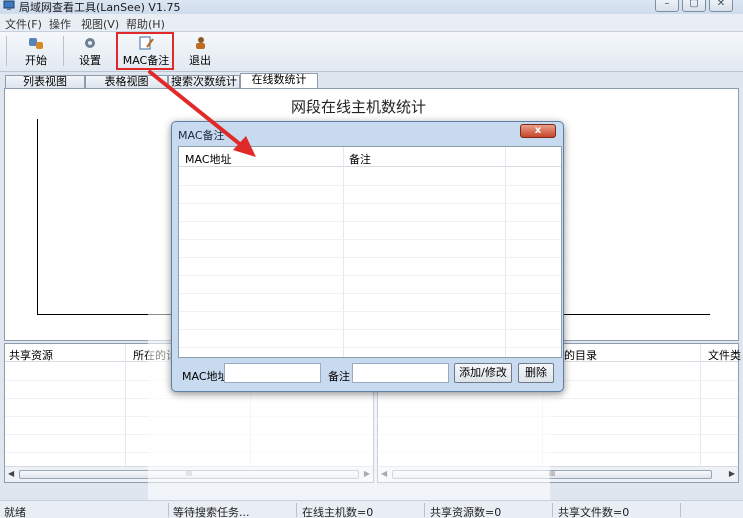 The height and width of the screenshot is (518, 743). What do you see at coordinates (63, 51) in the screenshot?
I see `toolbar-separator` at bounding box center [63, 51].